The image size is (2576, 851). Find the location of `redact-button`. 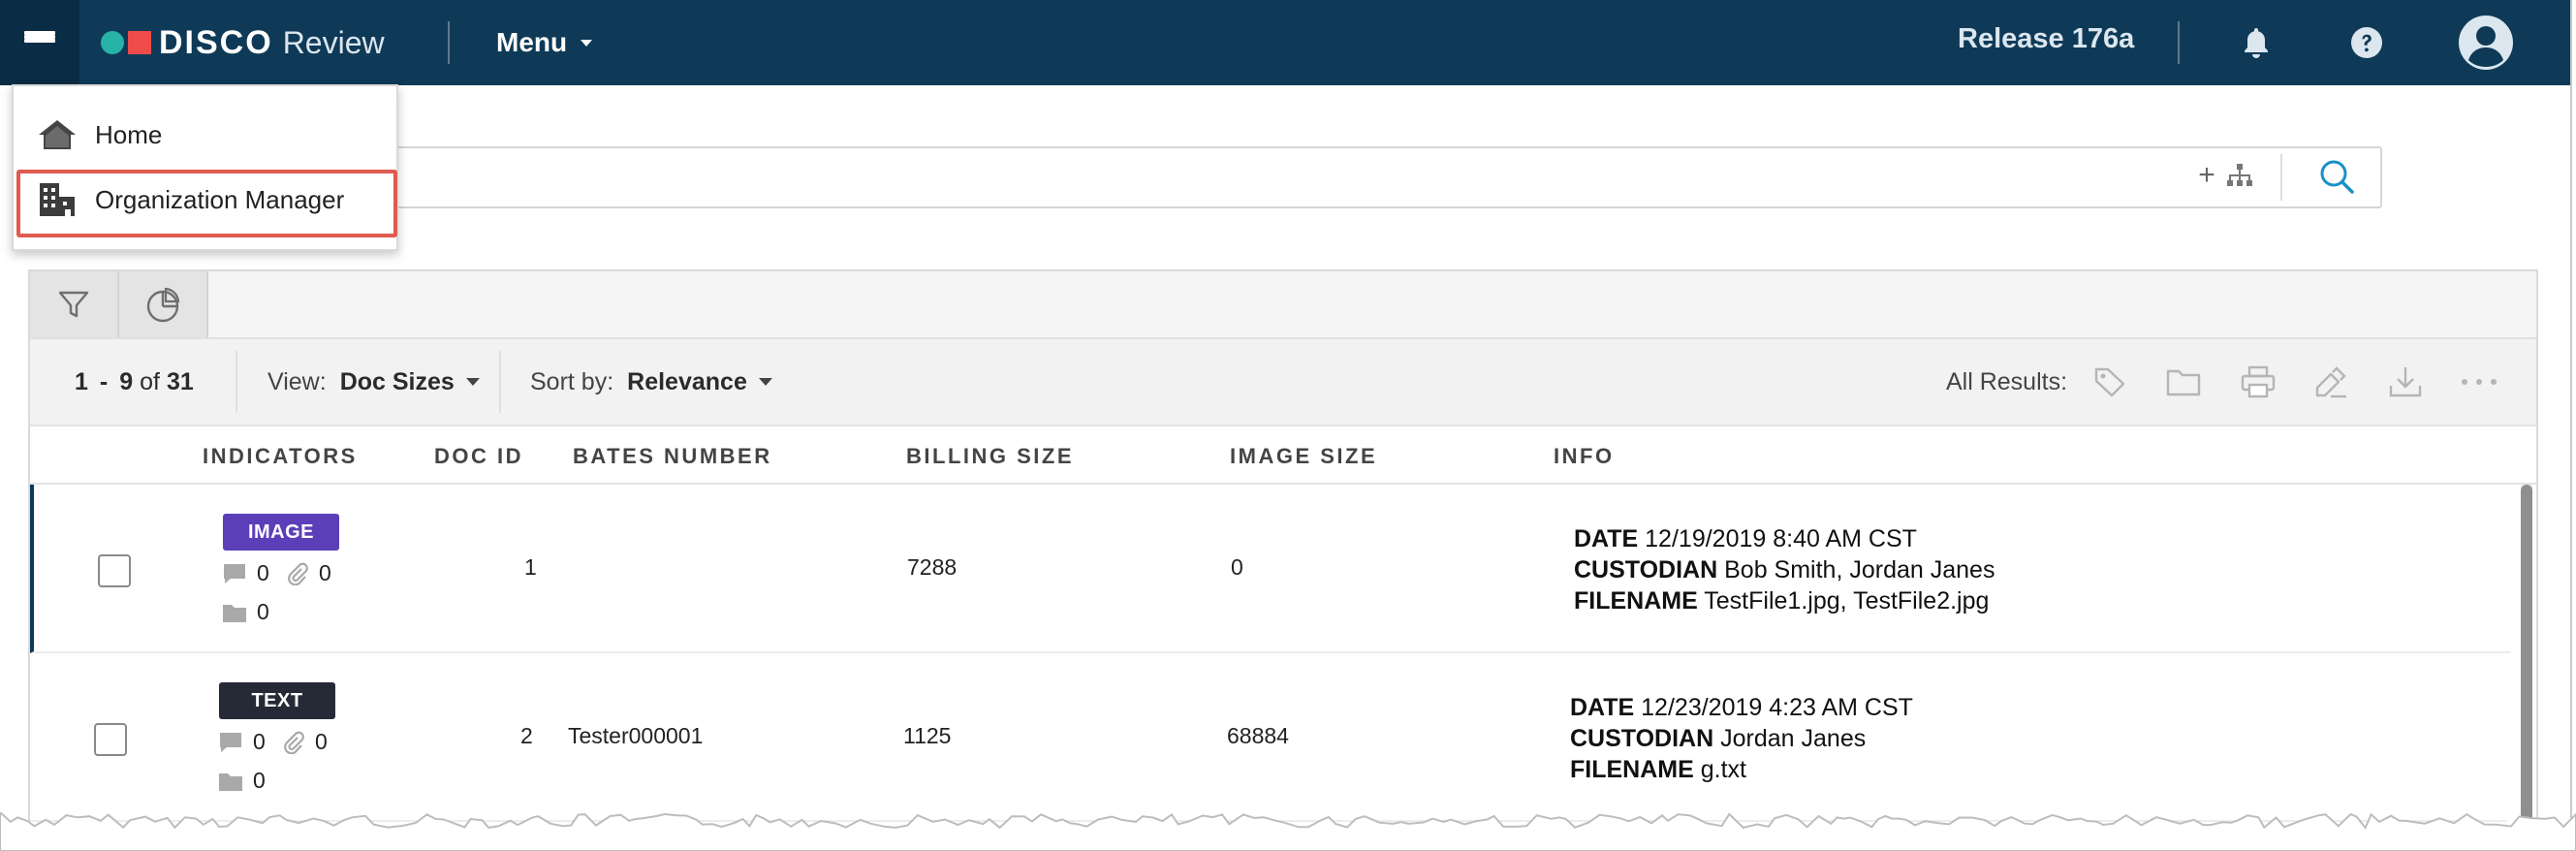

redact-button is located at coordinates (2331, 382).